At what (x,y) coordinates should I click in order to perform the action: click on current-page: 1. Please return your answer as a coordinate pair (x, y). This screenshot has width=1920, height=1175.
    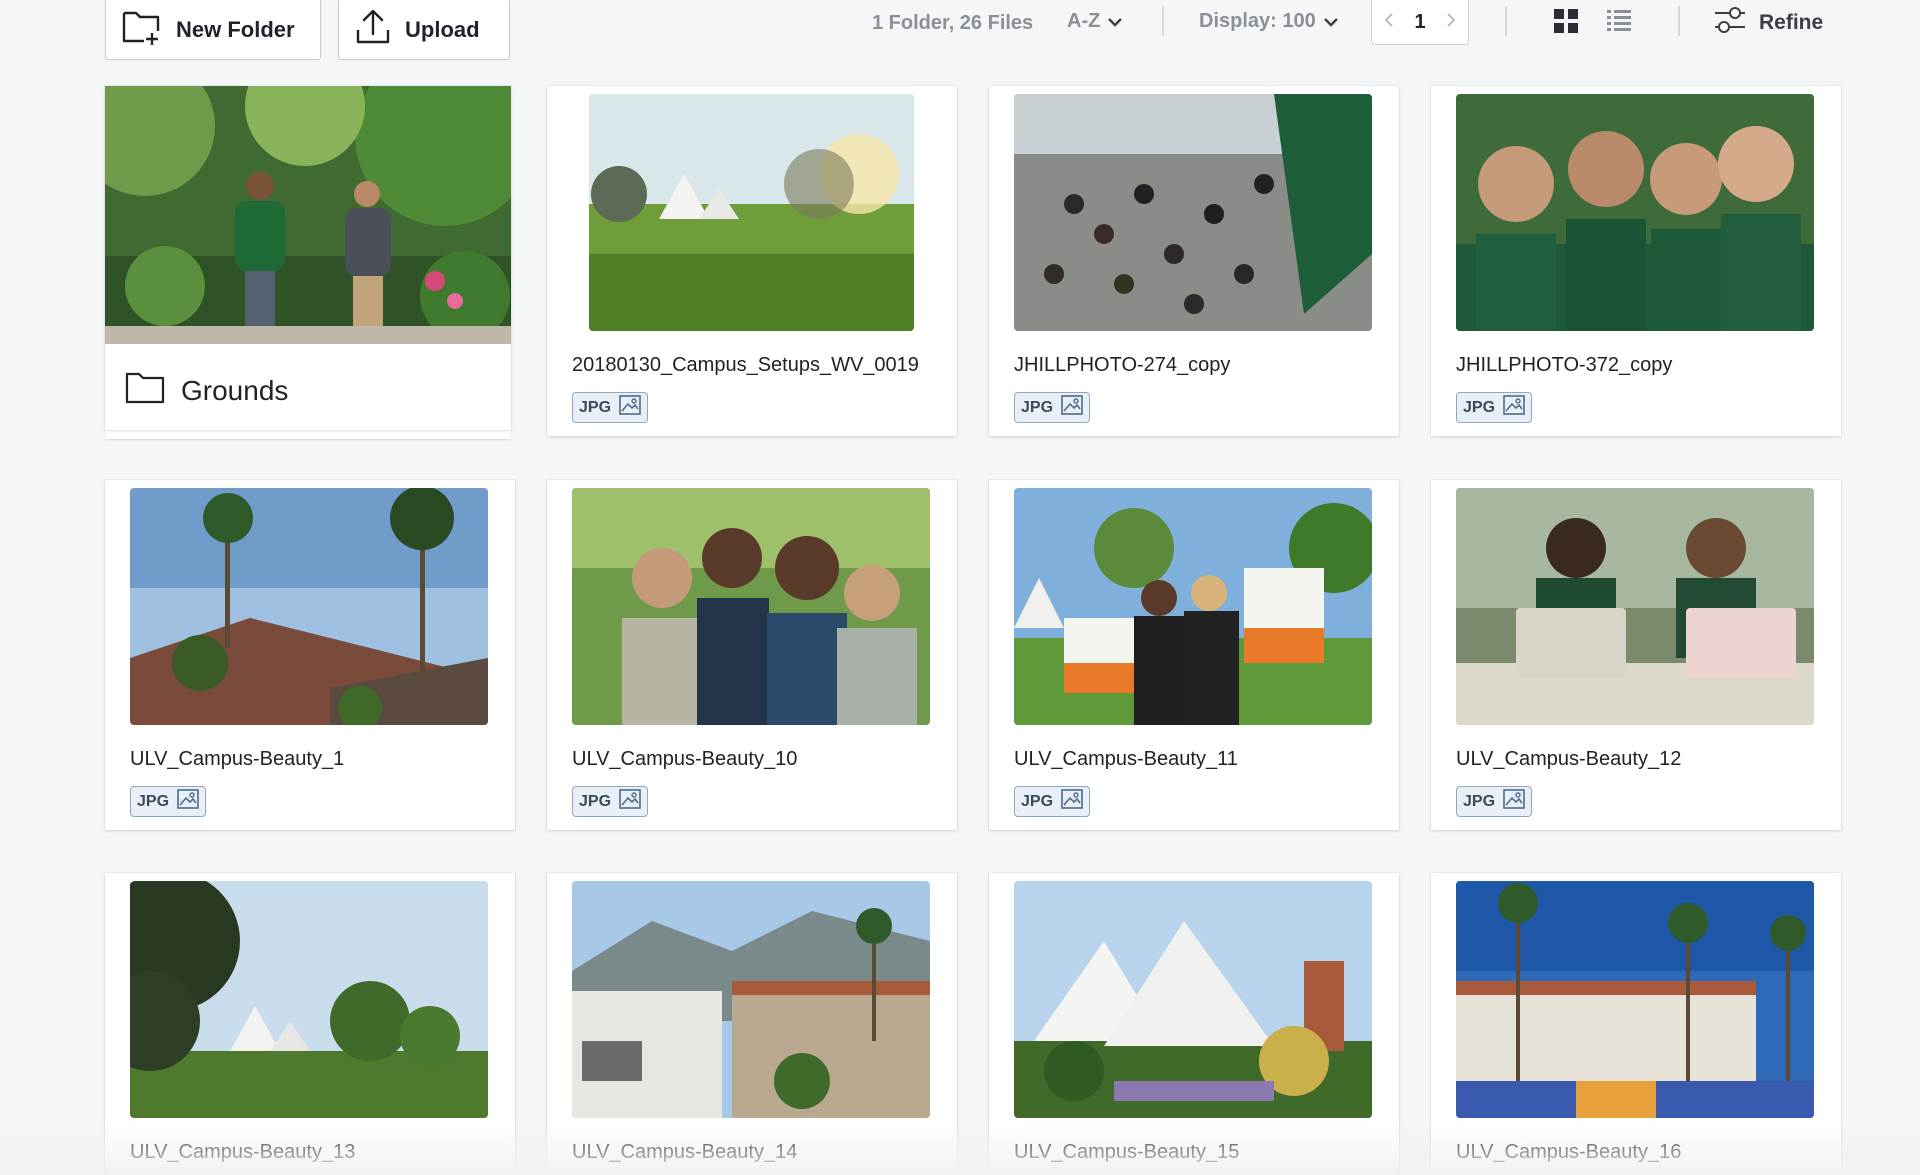
    Looking at the image, I should click on (1419, 22).